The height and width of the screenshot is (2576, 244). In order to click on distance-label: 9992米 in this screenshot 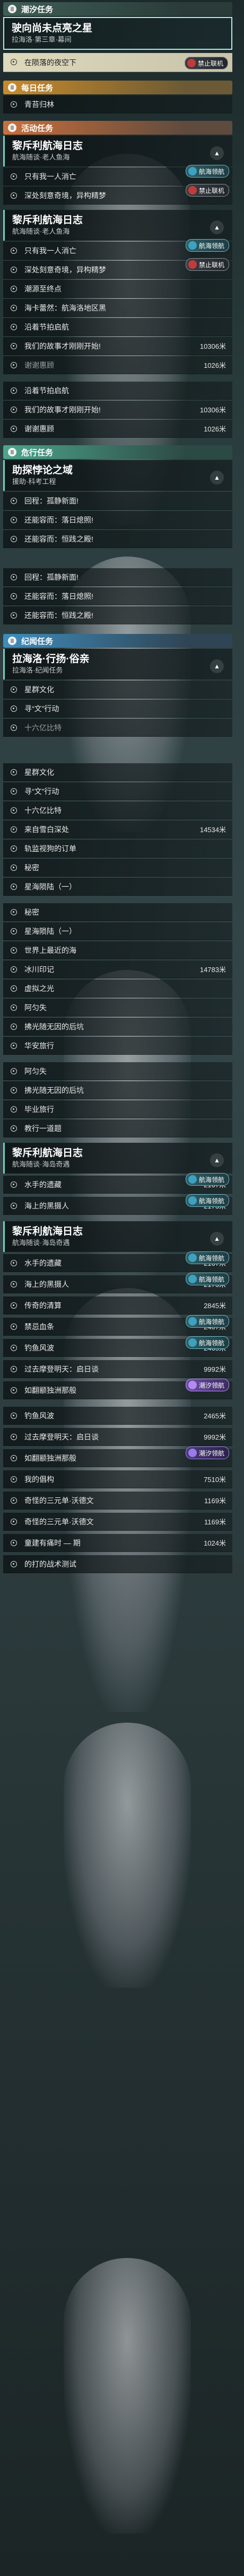, I will do `click(215, 1369)`.